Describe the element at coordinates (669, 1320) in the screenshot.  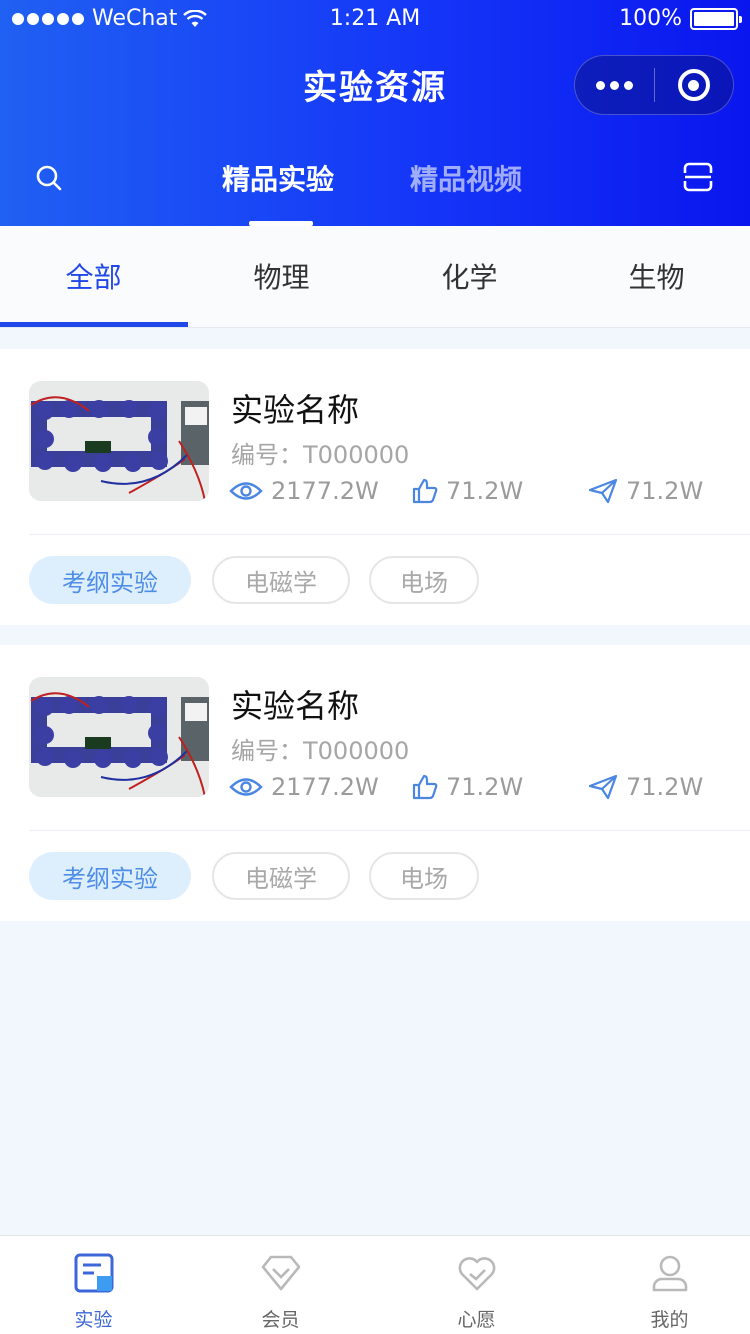
I see `tabbar-label: 我的` at that location.